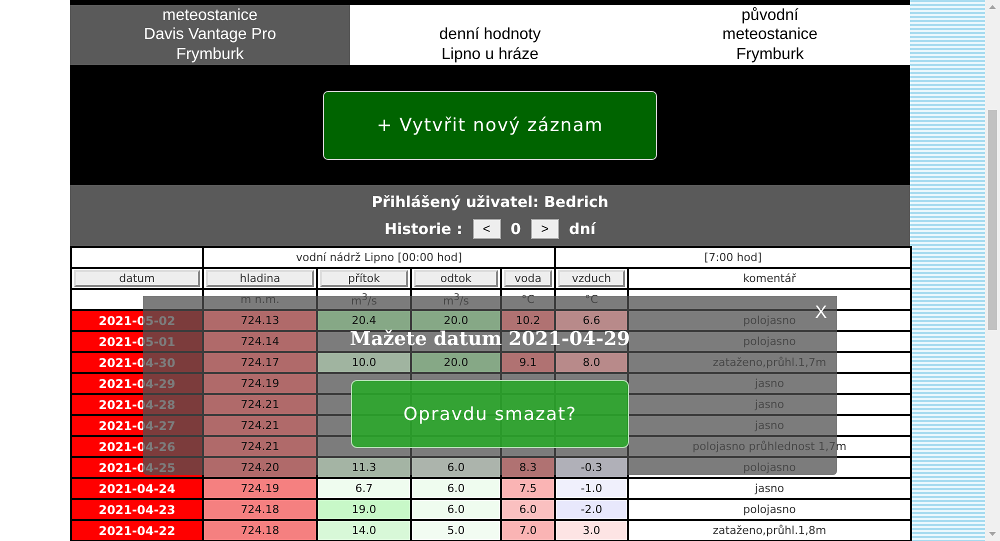 This screenshot has width=1000, height=541. What do you see at coordinates (490, 201) in the screenshot?
I see `logged-user-label: Přihlášený uživatel: Bedrich` at bounding box center [490, 201].